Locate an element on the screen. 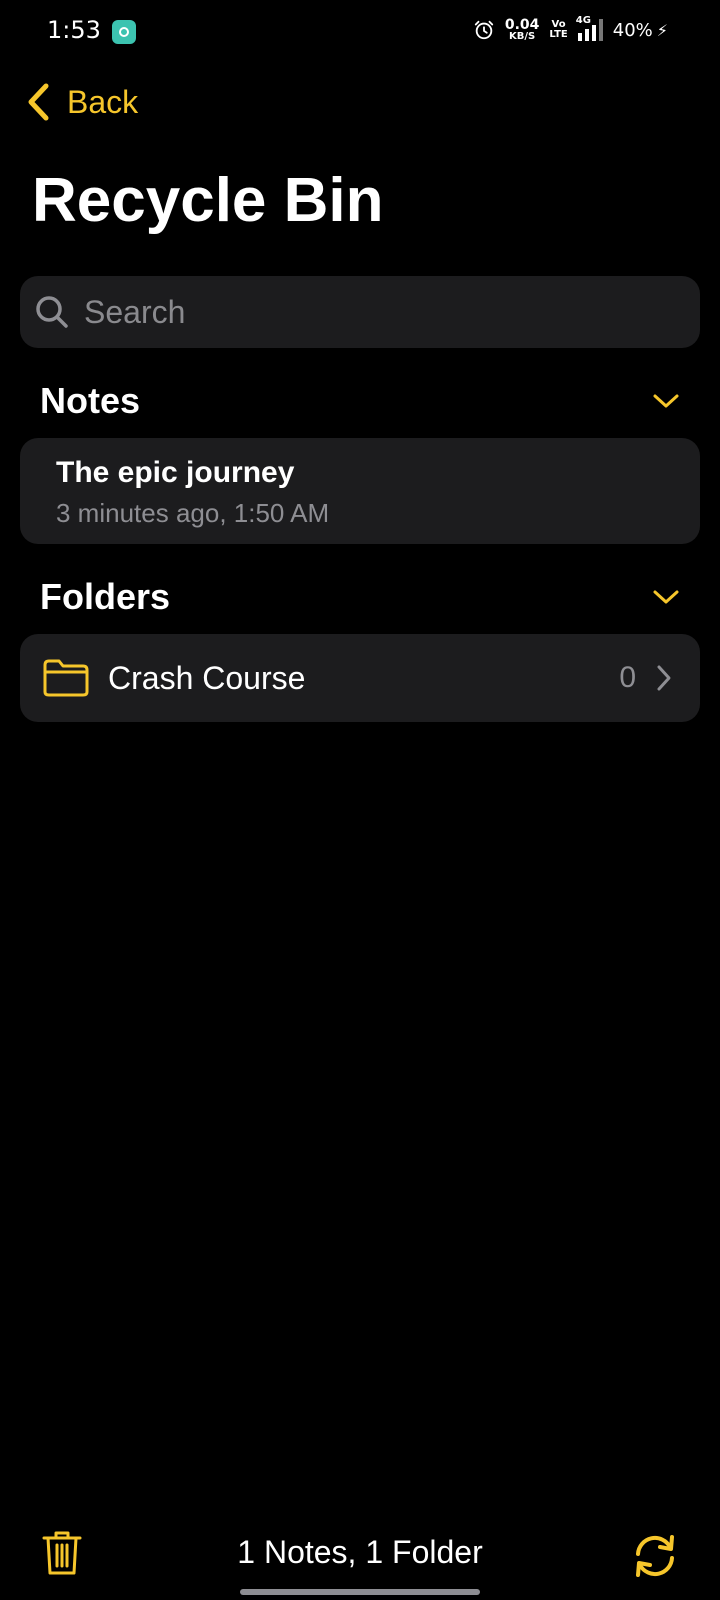  network-type: 4G is located at coordinates (583, 20).